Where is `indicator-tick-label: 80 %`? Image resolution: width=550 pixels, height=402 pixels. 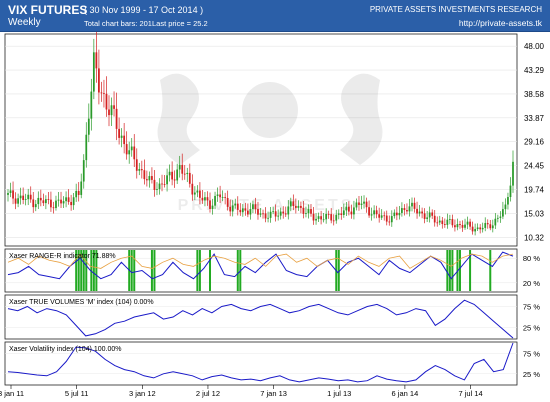 indicator-tick-label: 80 % is located at coordinates (531, 258).